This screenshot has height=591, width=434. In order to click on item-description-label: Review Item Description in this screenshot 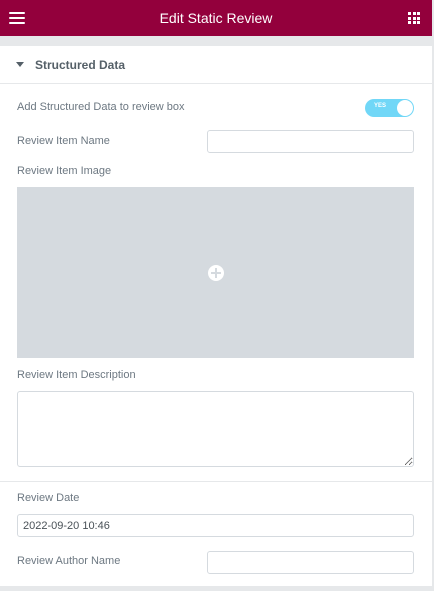, I will do `click(76, 375)`.